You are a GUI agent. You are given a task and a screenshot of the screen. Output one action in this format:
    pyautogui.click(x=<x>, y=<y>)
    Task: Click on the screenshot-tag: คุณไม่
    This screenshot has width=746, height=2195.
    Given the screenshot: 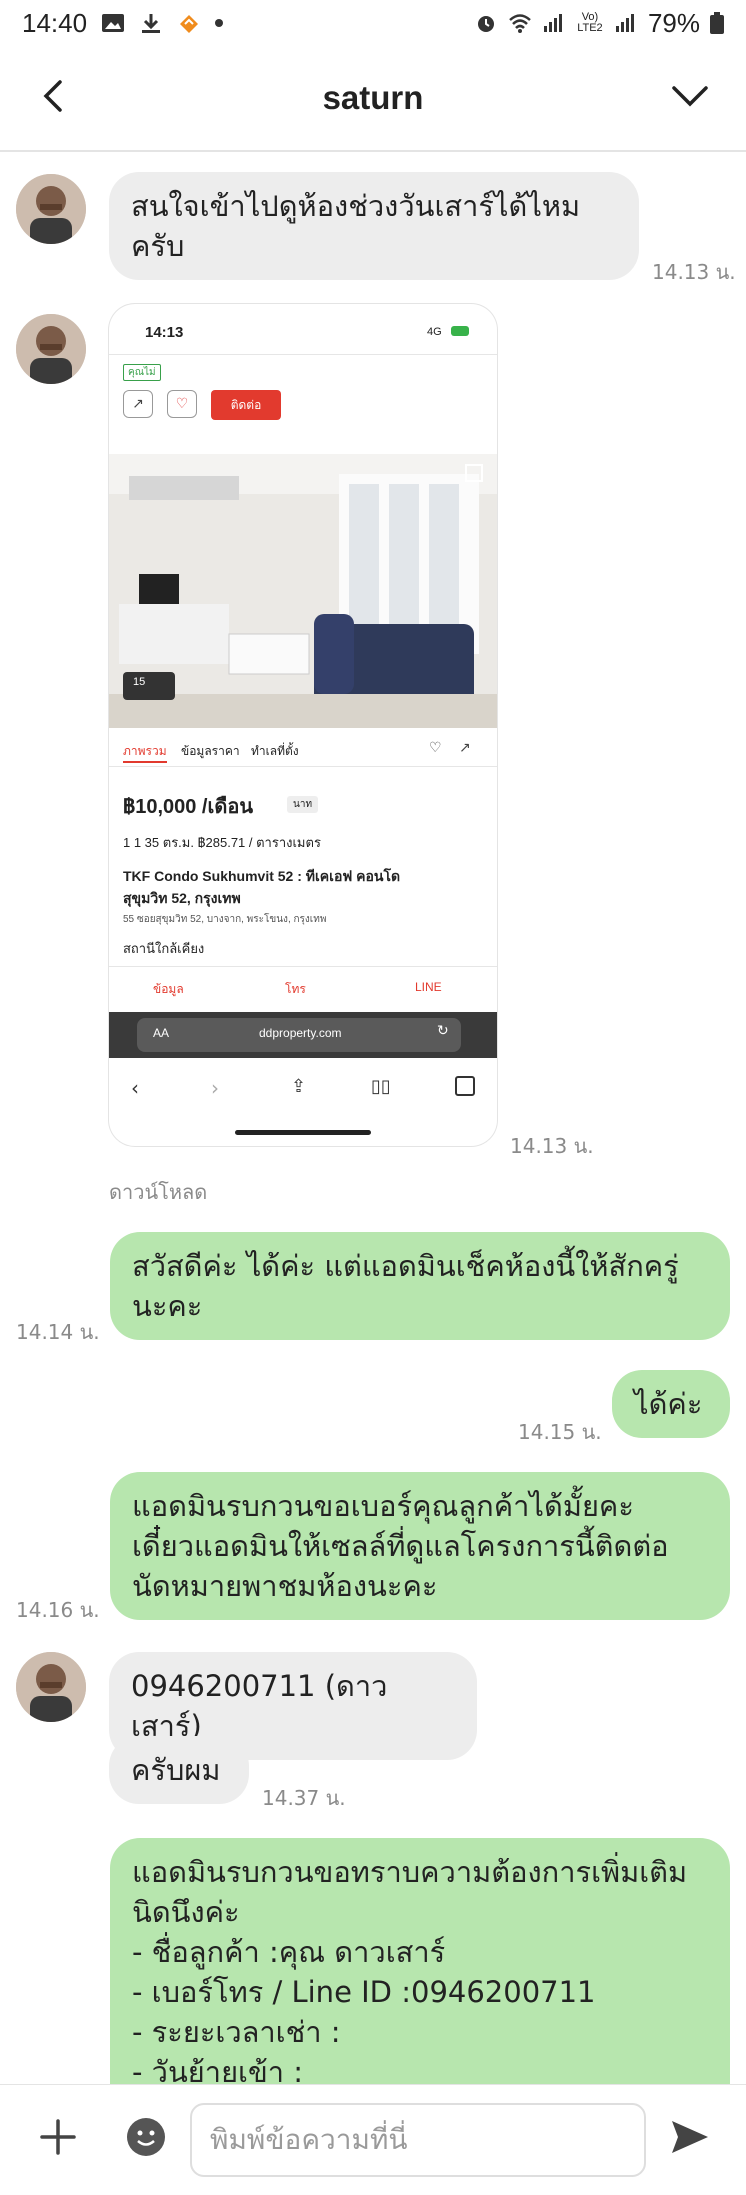 What is the action you would take?
    pyautogui.click(x=142, y=372)
    